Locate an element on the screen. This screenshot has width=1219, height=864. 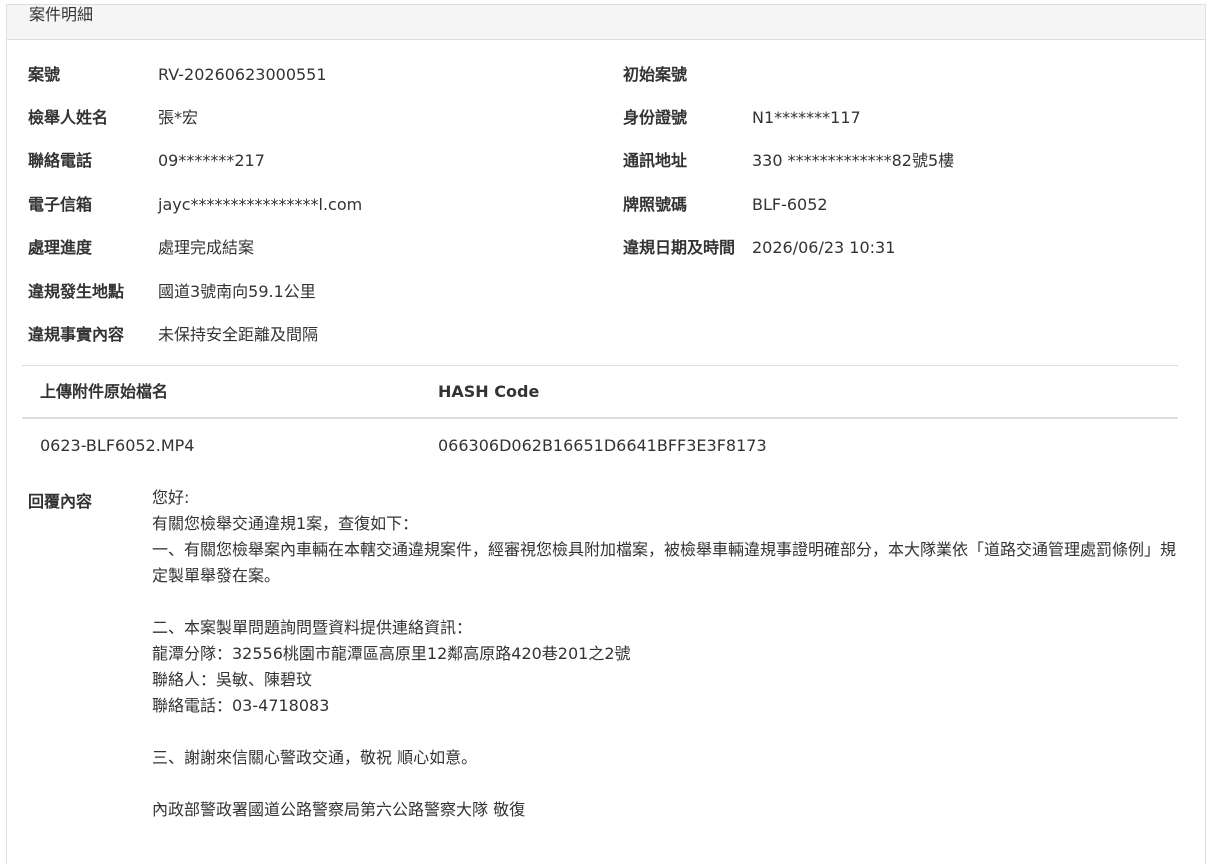
email-label: 電子信箱 is located at coordinates (60, 204).